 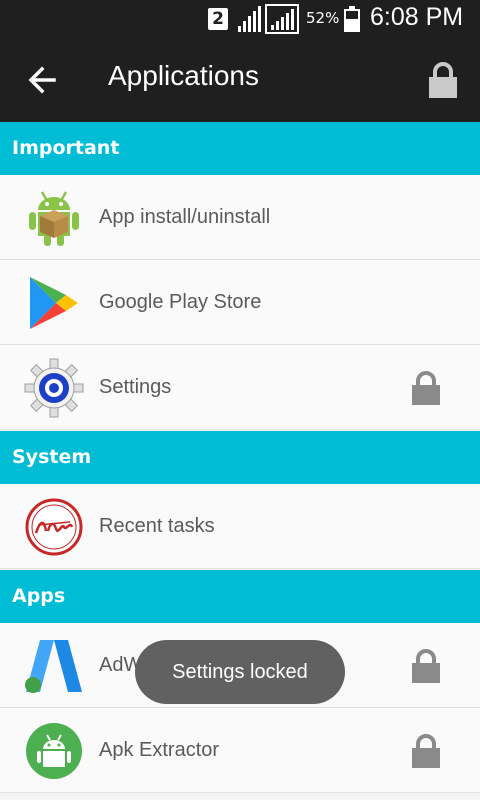 What do you see at coordinates (54, 388) in the screenshot?
I see `settings-gear-icon` at bounding box center [54, 388].